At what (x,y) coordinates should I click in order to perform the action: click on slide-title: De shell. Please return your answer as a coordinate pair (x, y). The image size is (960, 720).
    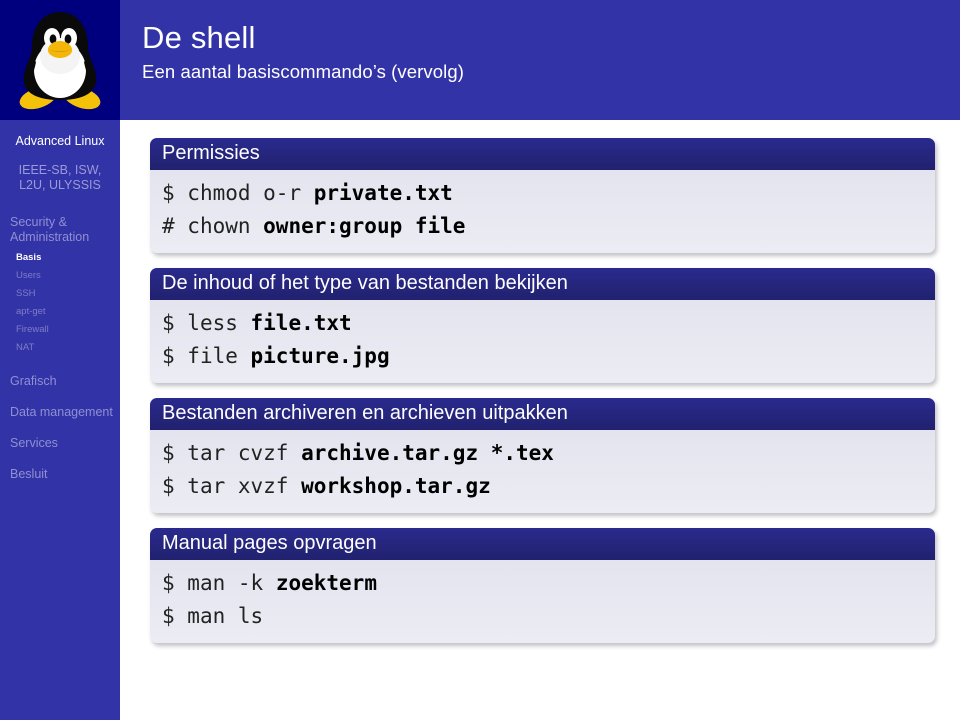
    Looking at the image, I should click on (199, 37).